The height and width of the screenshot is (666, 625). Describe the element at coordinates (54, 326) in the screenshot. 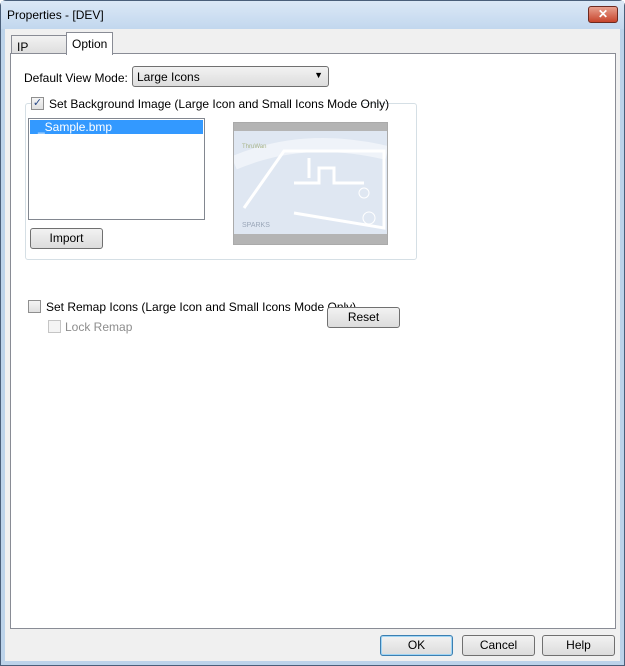

I see `lock-remap-checkbox` at that location.